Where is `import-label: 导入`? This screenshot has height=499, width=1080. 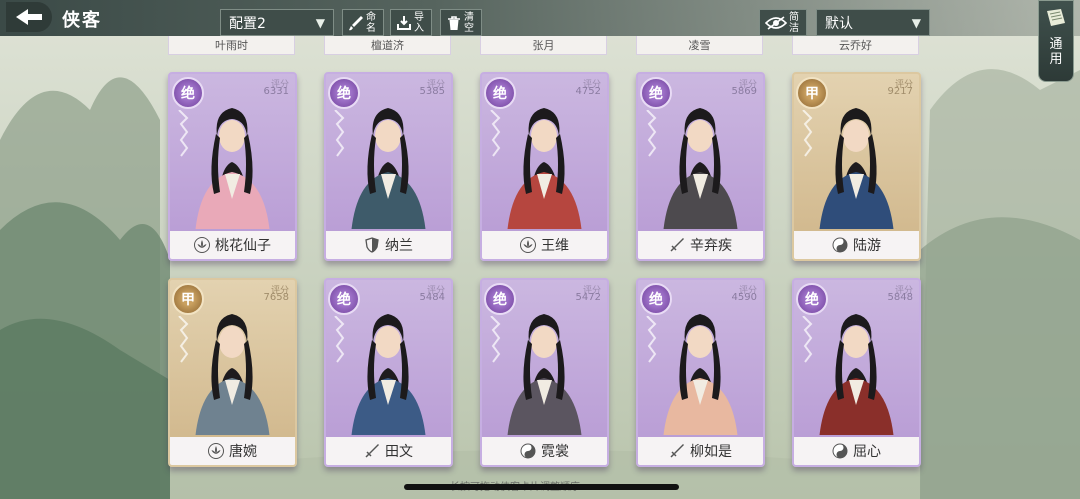 import-label: 导入 is located at coordinates (419, 22).